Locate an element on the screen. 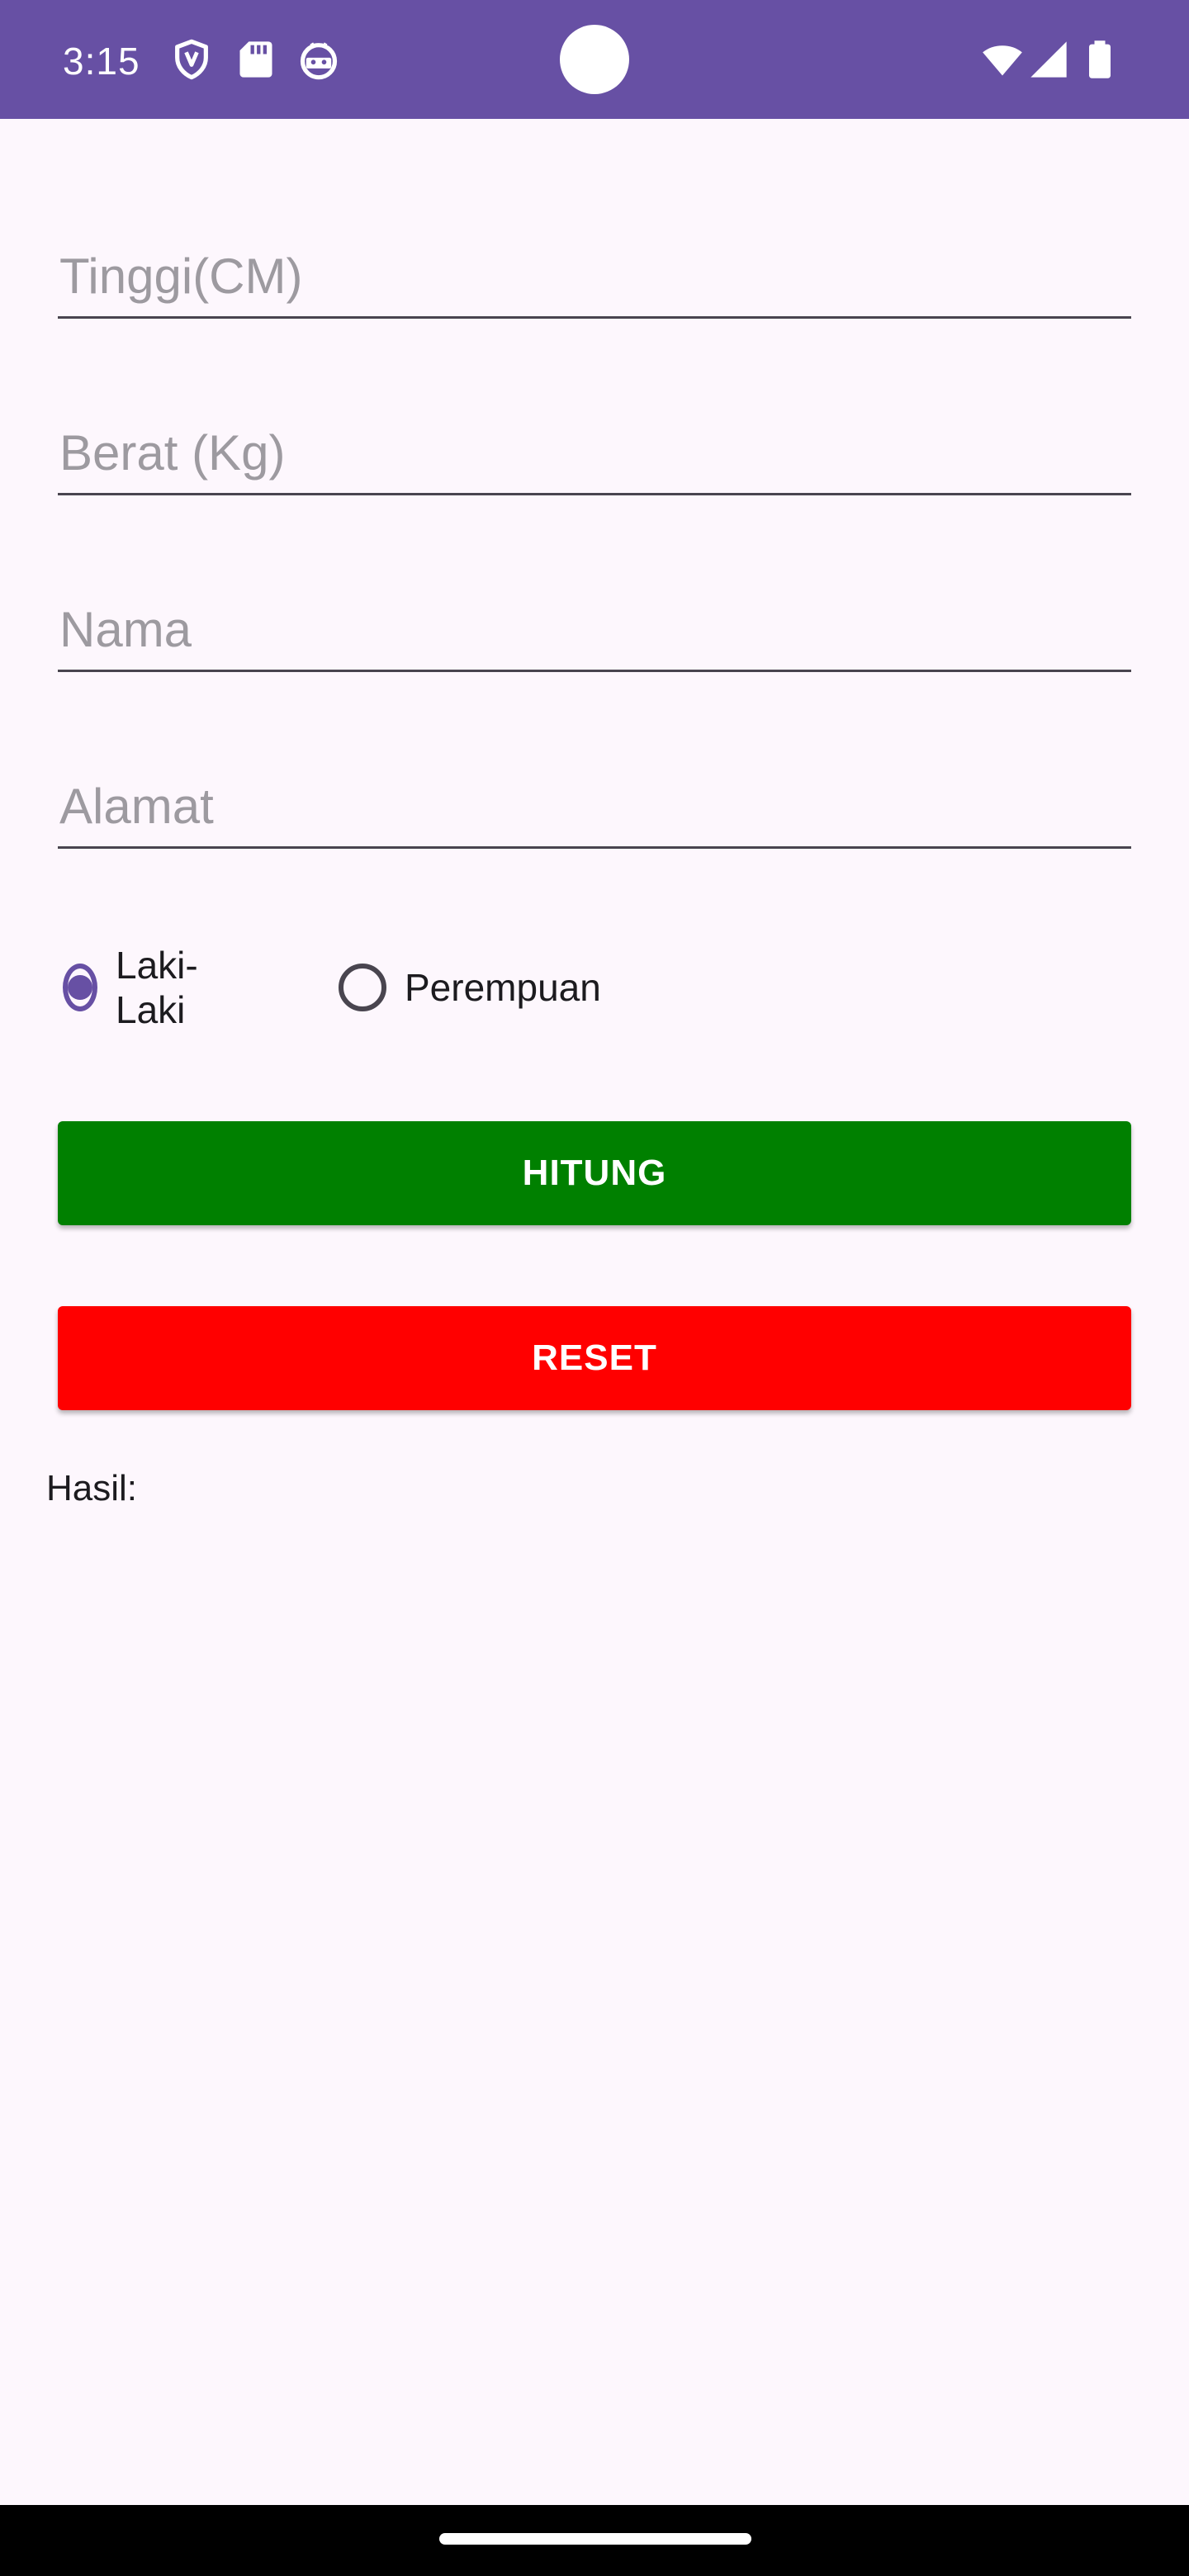 This screenshot has width=1189, height=2576. status-time: 3:15 is located at coordinates (101, 61).